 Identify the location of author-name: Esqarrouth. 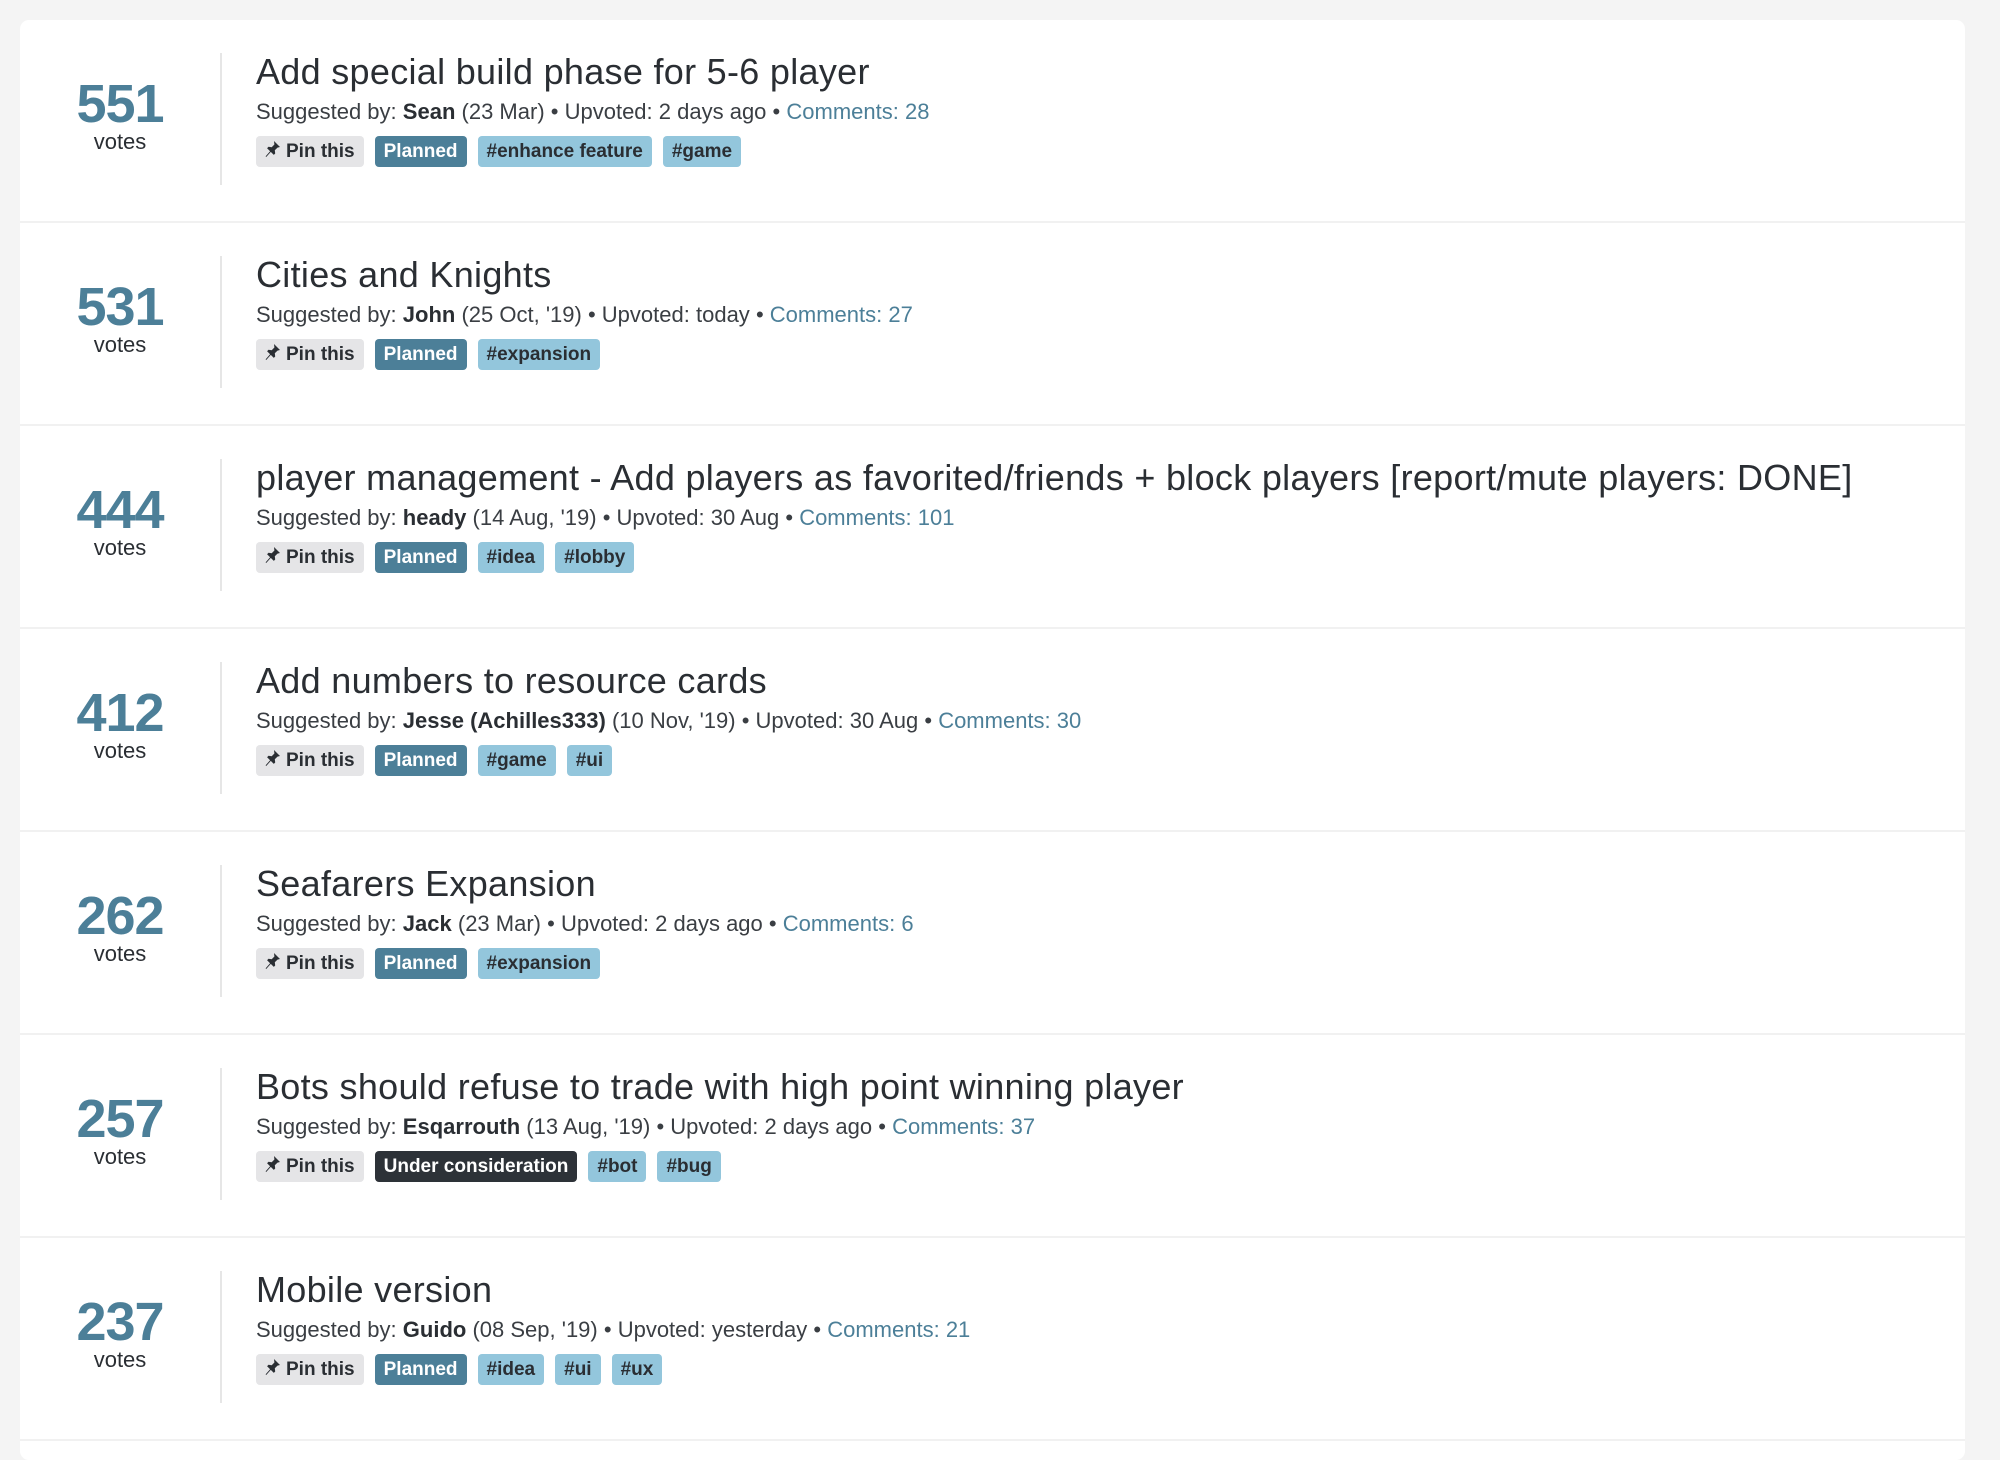
(461, 1126).